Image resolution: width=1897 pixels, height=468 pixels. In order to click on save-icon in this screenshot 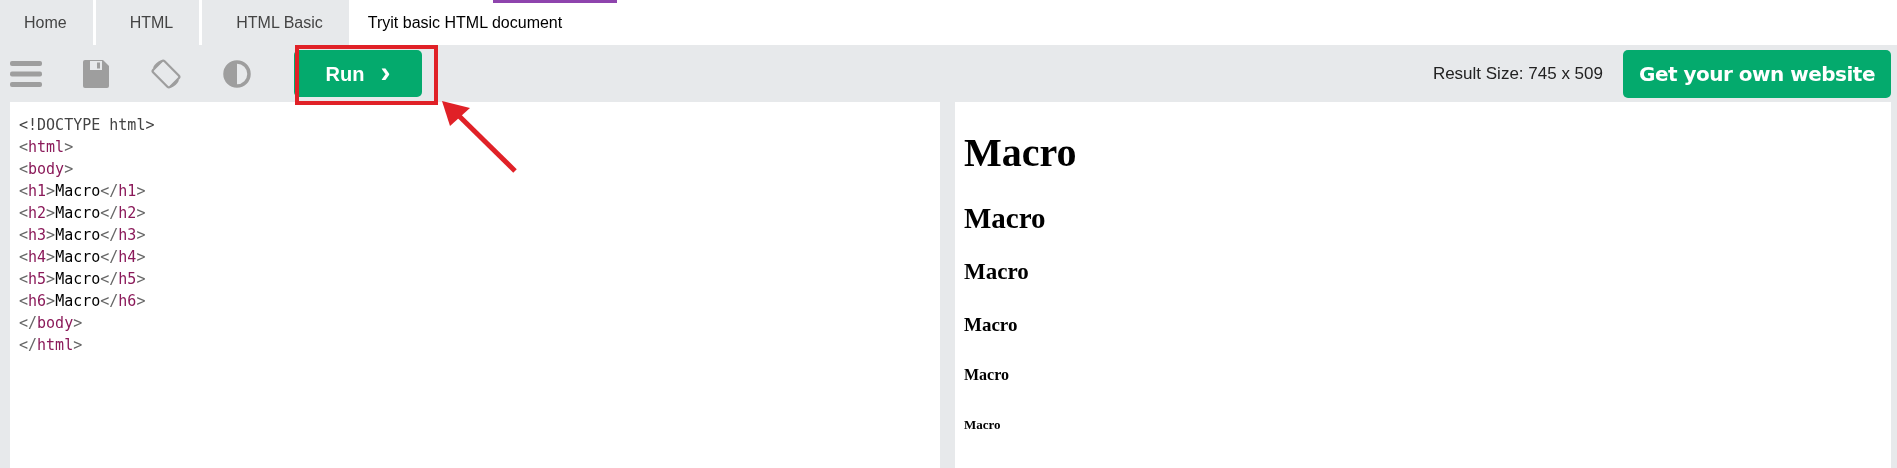, I will do `click(96, 73)`.